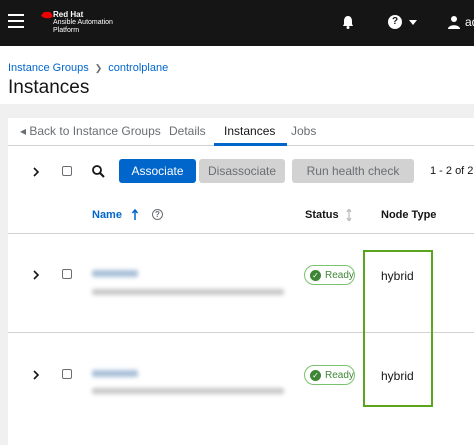 The width and height of the screenshot is (474, 445). I want to click on pagination-info: 1 - 2 of 2, so click(451, 171).